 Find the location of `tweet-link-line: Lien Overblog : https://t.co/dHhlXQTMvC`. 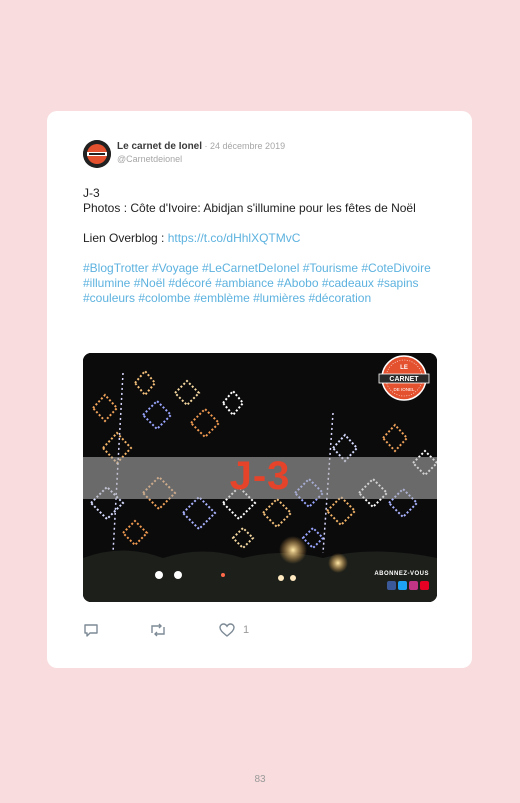

tweet-link-line: Lien Overblog : https://t.co/dHhlXQTMvC is located at coordinates (258, 238).